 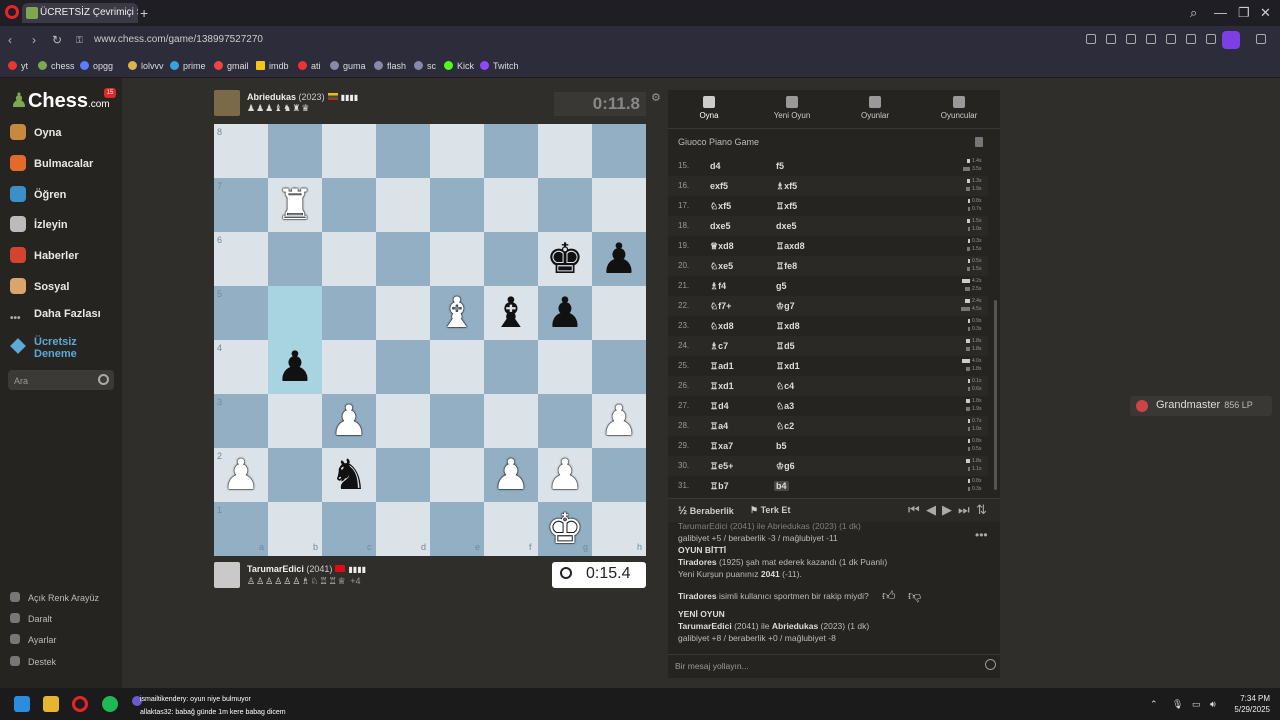 I want to click on piece-e5: ♝, so click(x=457, y=313).